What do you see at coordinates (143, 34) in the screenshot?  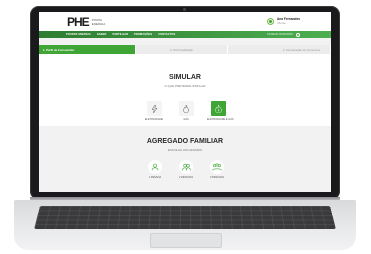 I see `nav-link-promocoes: PROMOÇÕES` at bounding box center [143, 34].